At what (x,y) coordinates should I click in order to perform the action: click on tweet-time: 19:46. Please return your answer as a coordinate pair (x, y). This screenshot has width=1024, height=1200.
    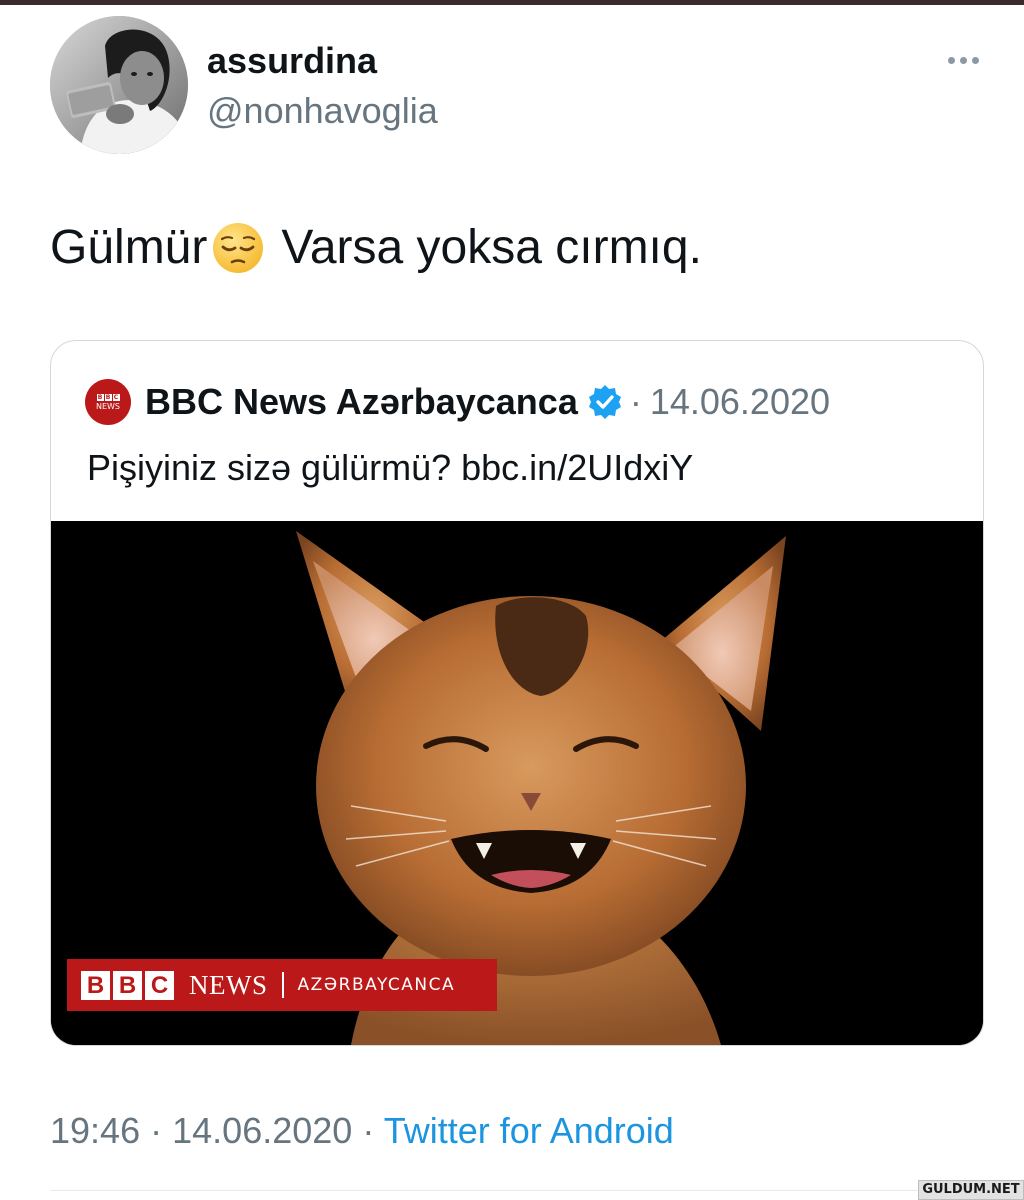
    Looking at the image, I should click on (95, 1130).